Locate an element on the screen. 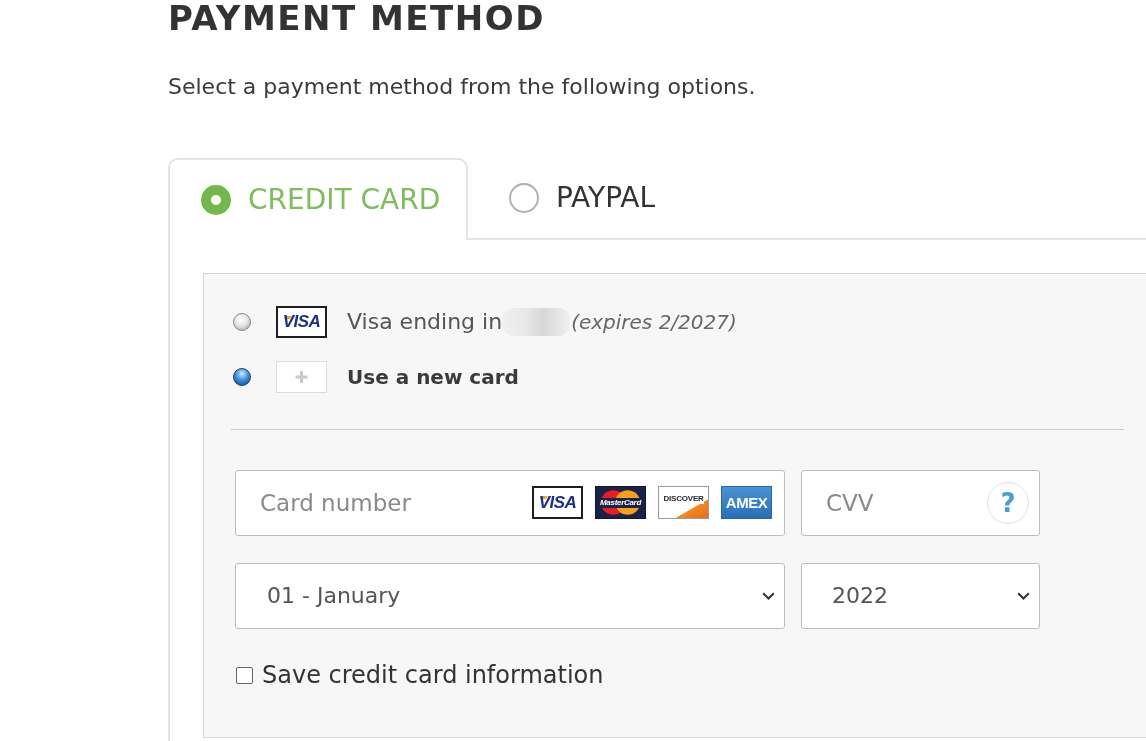 The width and height of the screenshot is (1146, 741). expiry-note: (expires 2/2027) is located at coordinates (654, 322).